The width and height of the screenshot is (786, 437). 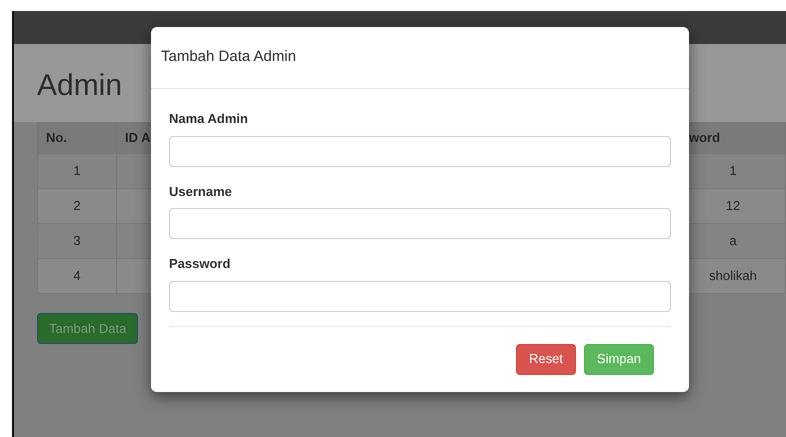 I want to click on table-cell: 1, so click(x=77, y=171).